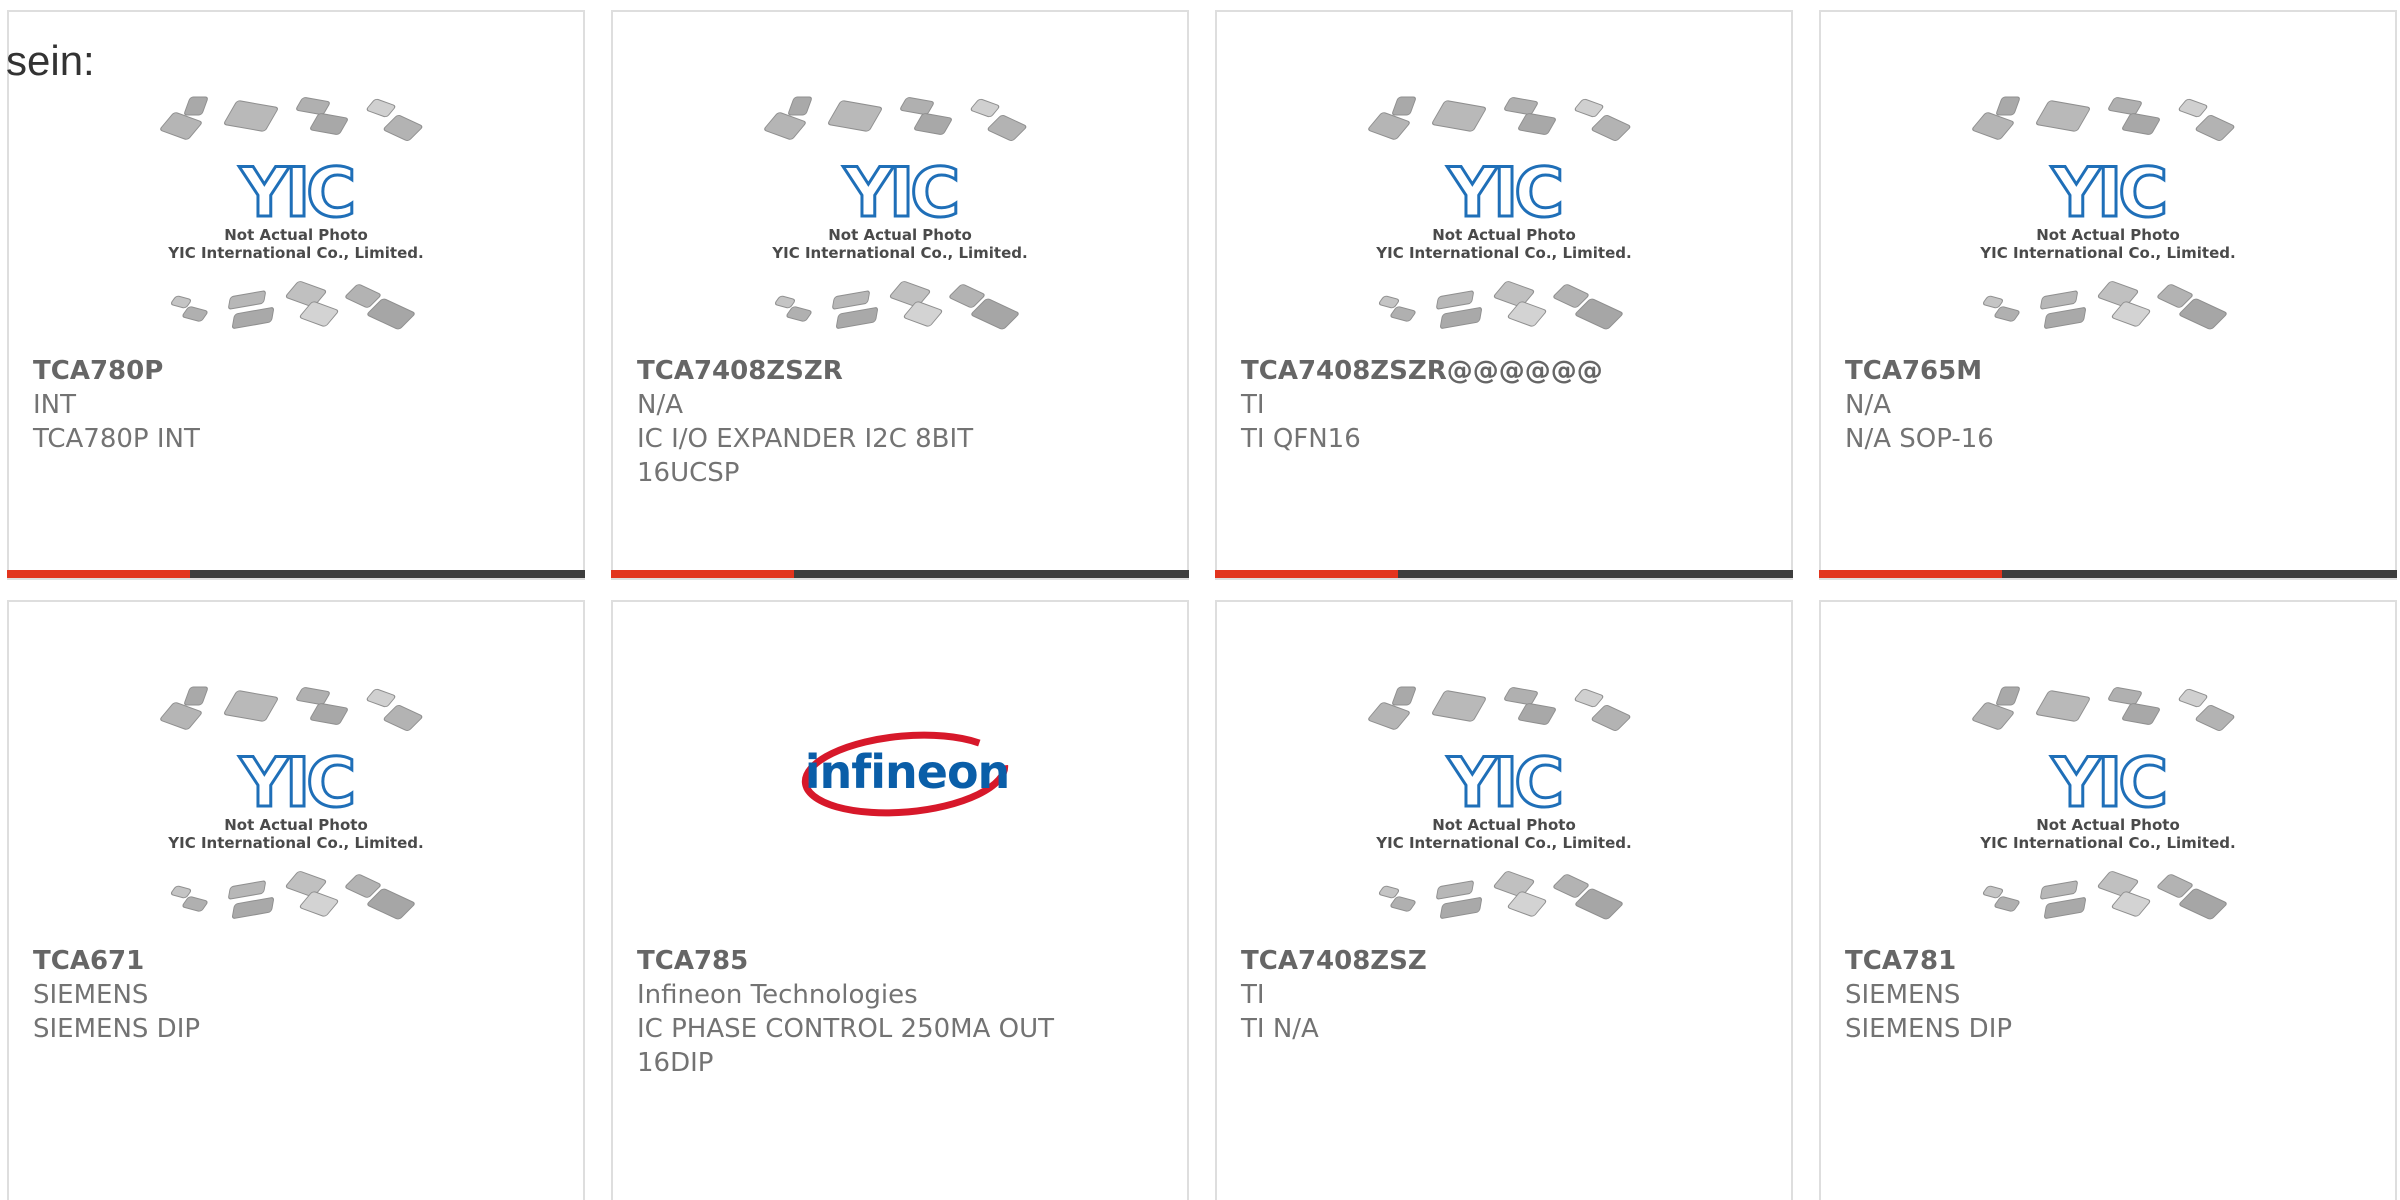 This screenshot has height=1200, width=2400. What do you see at coordinates (283, 405) in the screenshot?
I see `product-info: TCA780P INT TCA780P INT` at bounding box center [283, 405].